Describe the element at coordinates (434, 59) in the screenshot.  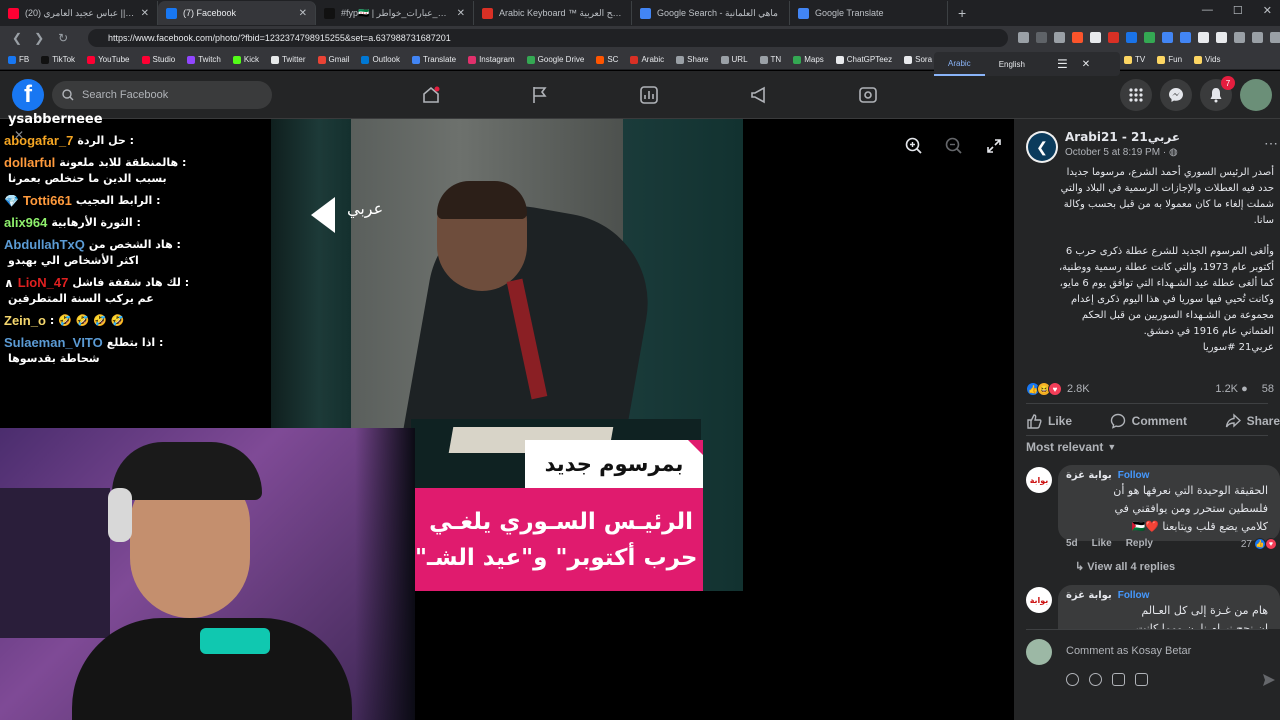
I see `bookmark-item: Translate` at that location.